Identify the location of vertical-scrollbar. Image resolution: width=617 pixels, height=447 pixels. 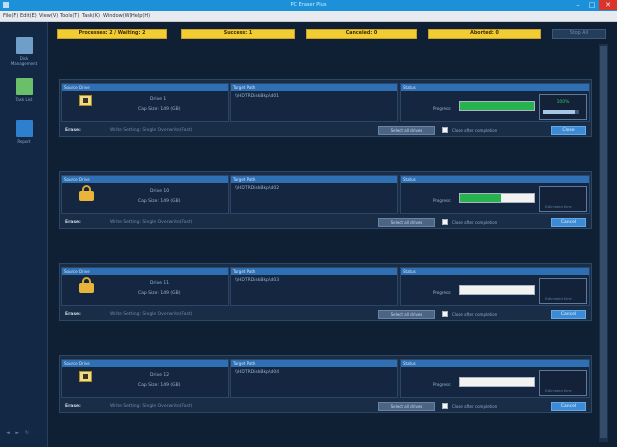
(603, 243).